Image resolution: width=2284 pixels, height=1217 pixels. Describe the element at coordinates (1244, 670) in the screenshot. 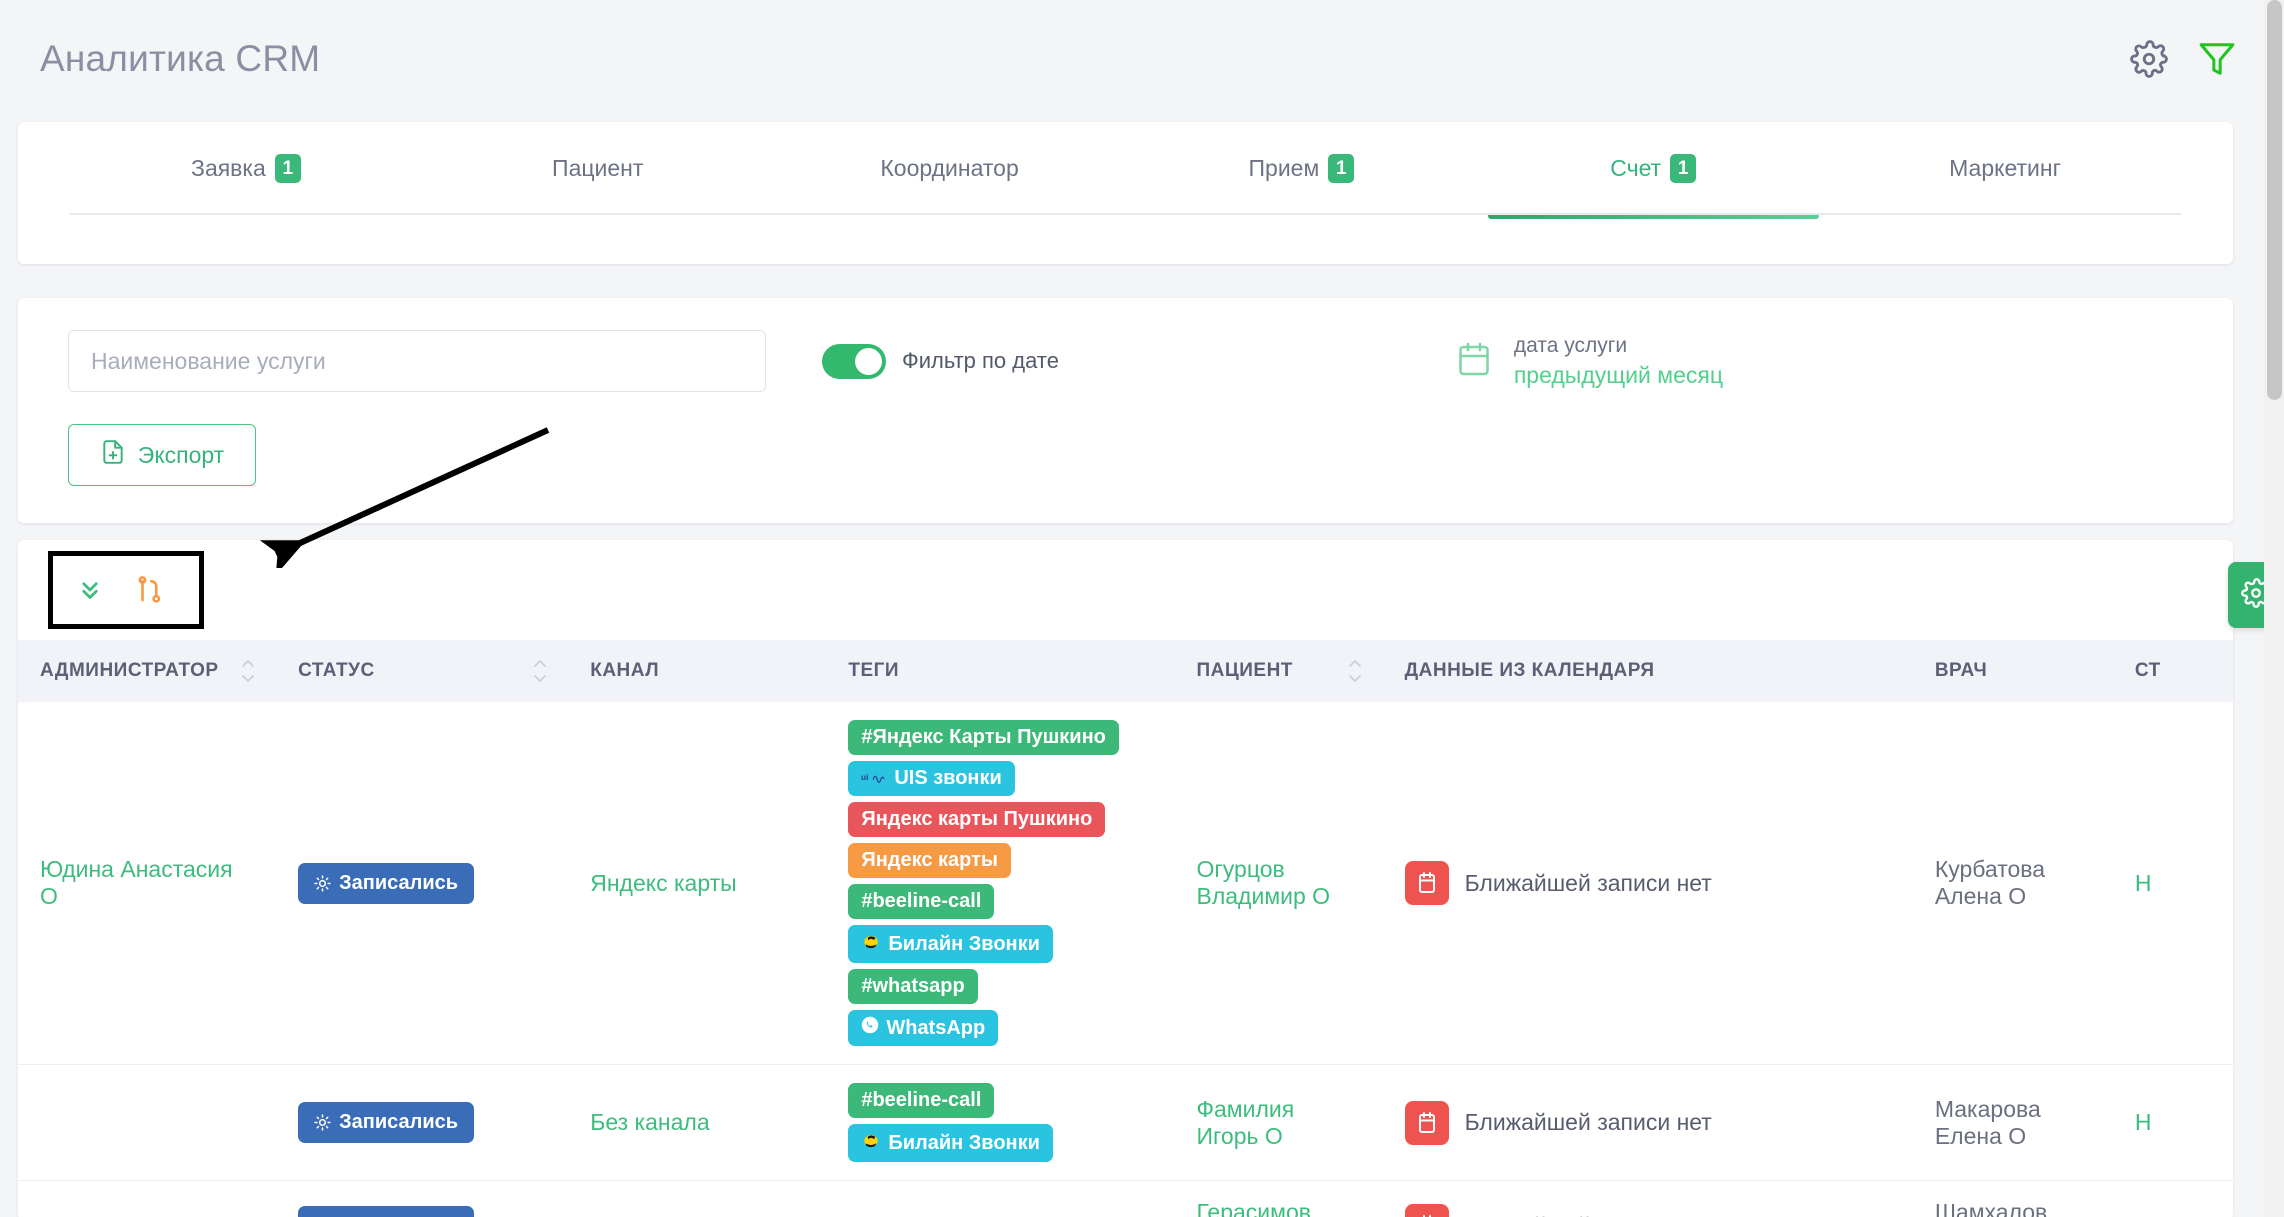

I see `table-column-label: ПАЦИЕНТ` at that location.